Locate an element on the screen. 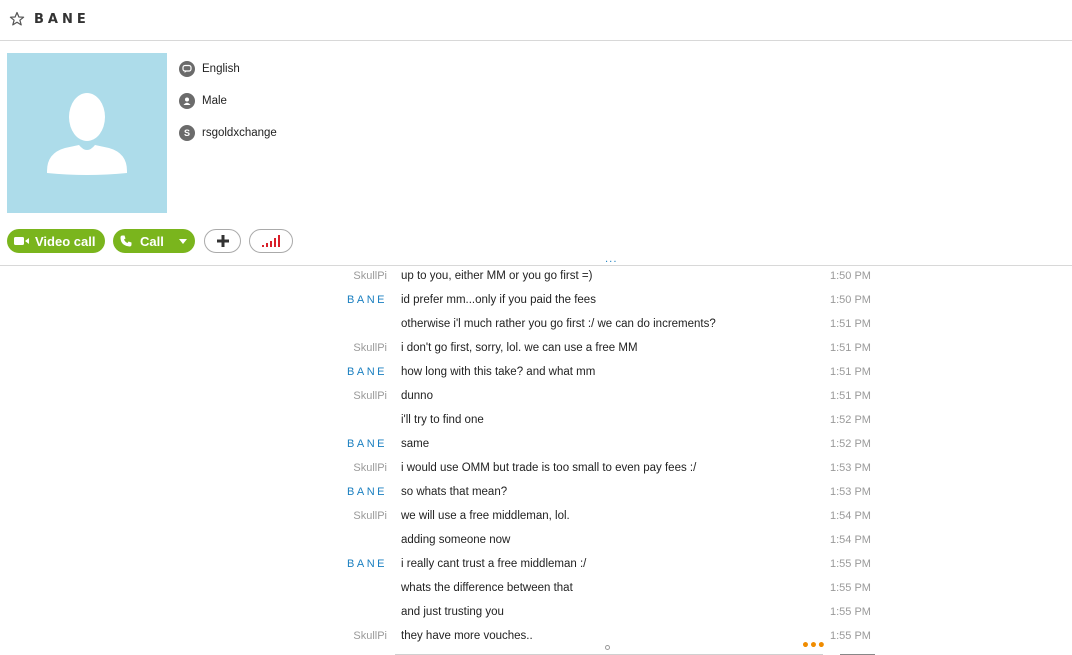  message-text: how long with this take? and what mm is located at coordinates (498, 372).